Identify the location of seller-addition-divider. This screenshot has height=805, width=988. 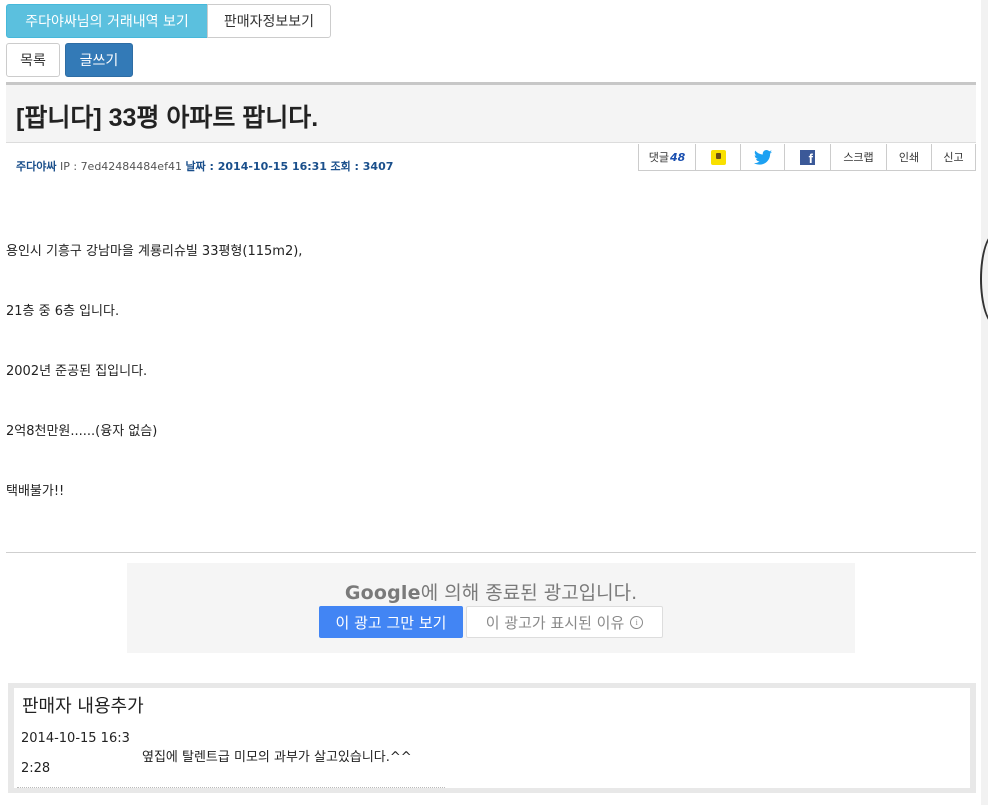
(231, 787).